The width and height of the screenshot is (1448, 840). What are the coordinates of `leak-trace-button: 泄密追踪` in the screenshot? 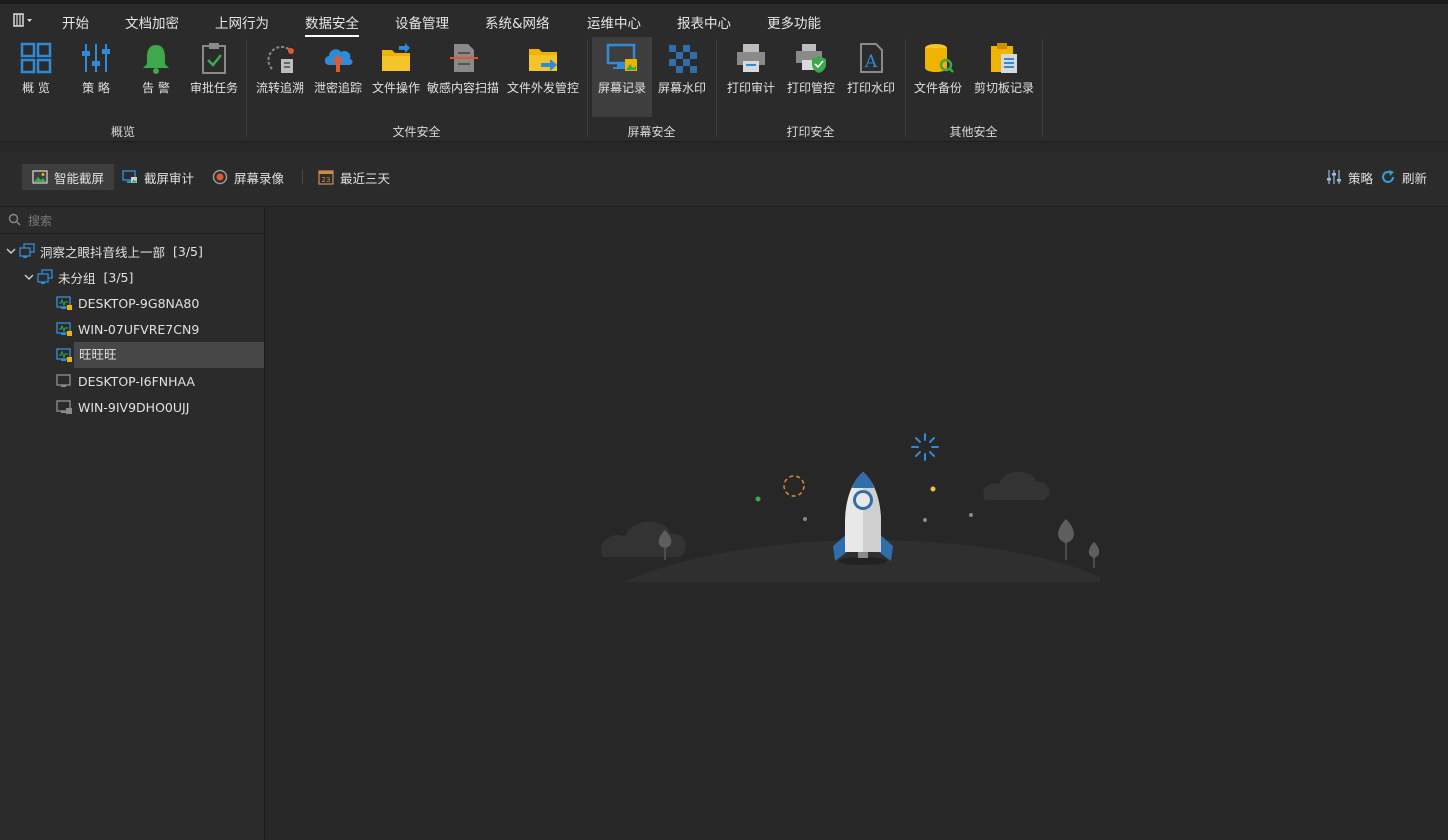 It's located at (338, 77).